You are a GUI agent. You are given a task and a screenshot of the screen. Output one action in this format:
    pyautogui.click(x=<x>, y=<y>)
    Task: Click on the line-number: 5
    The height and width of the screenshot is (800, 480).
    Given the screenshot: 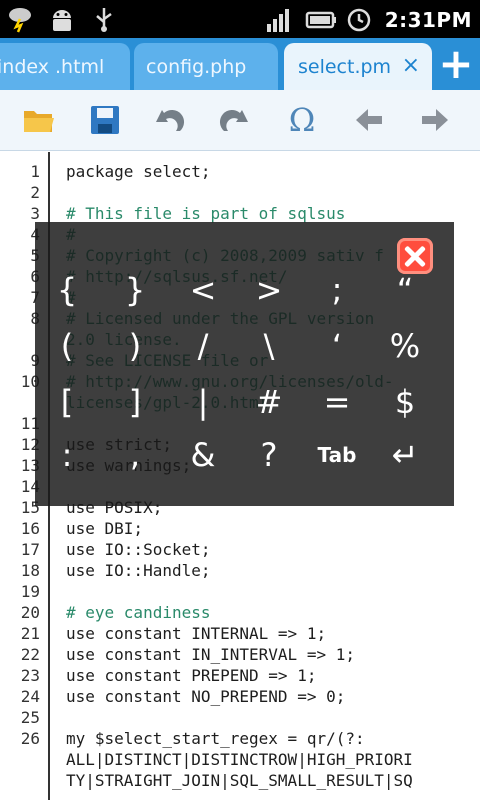 What is the action you would take?
    pyautogui.click(x=20, y=255)
    